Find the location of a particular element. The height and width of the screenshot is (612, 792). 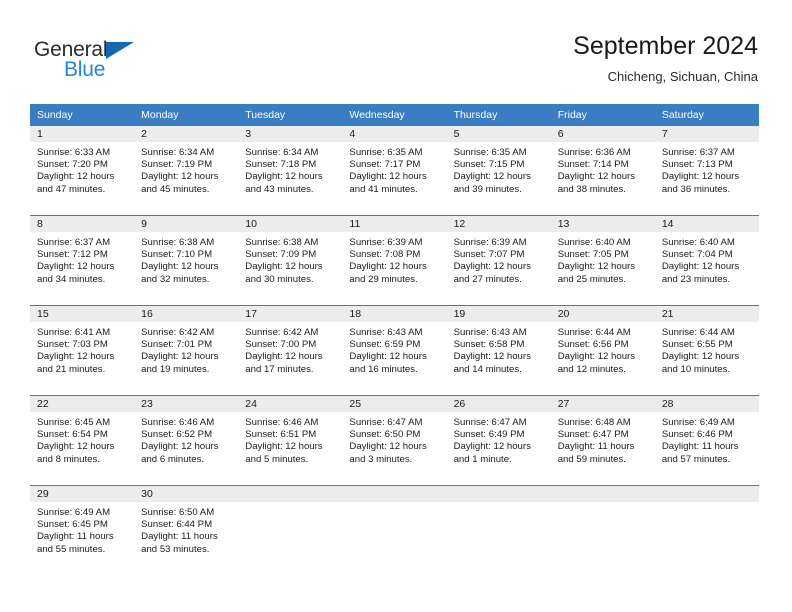

daylight-text-line2: and 57 minutes. is located at coordinates (696, 459).